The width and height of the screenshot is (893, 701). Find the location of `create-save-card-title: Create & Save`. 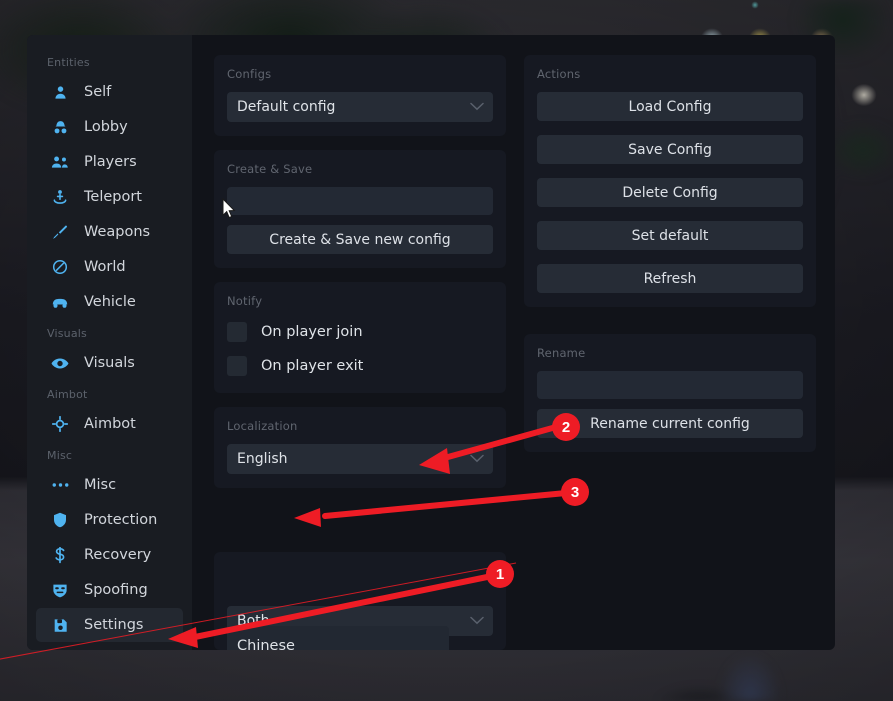

create-save-card-title: Create & Save is located at coordinates (270, 169).